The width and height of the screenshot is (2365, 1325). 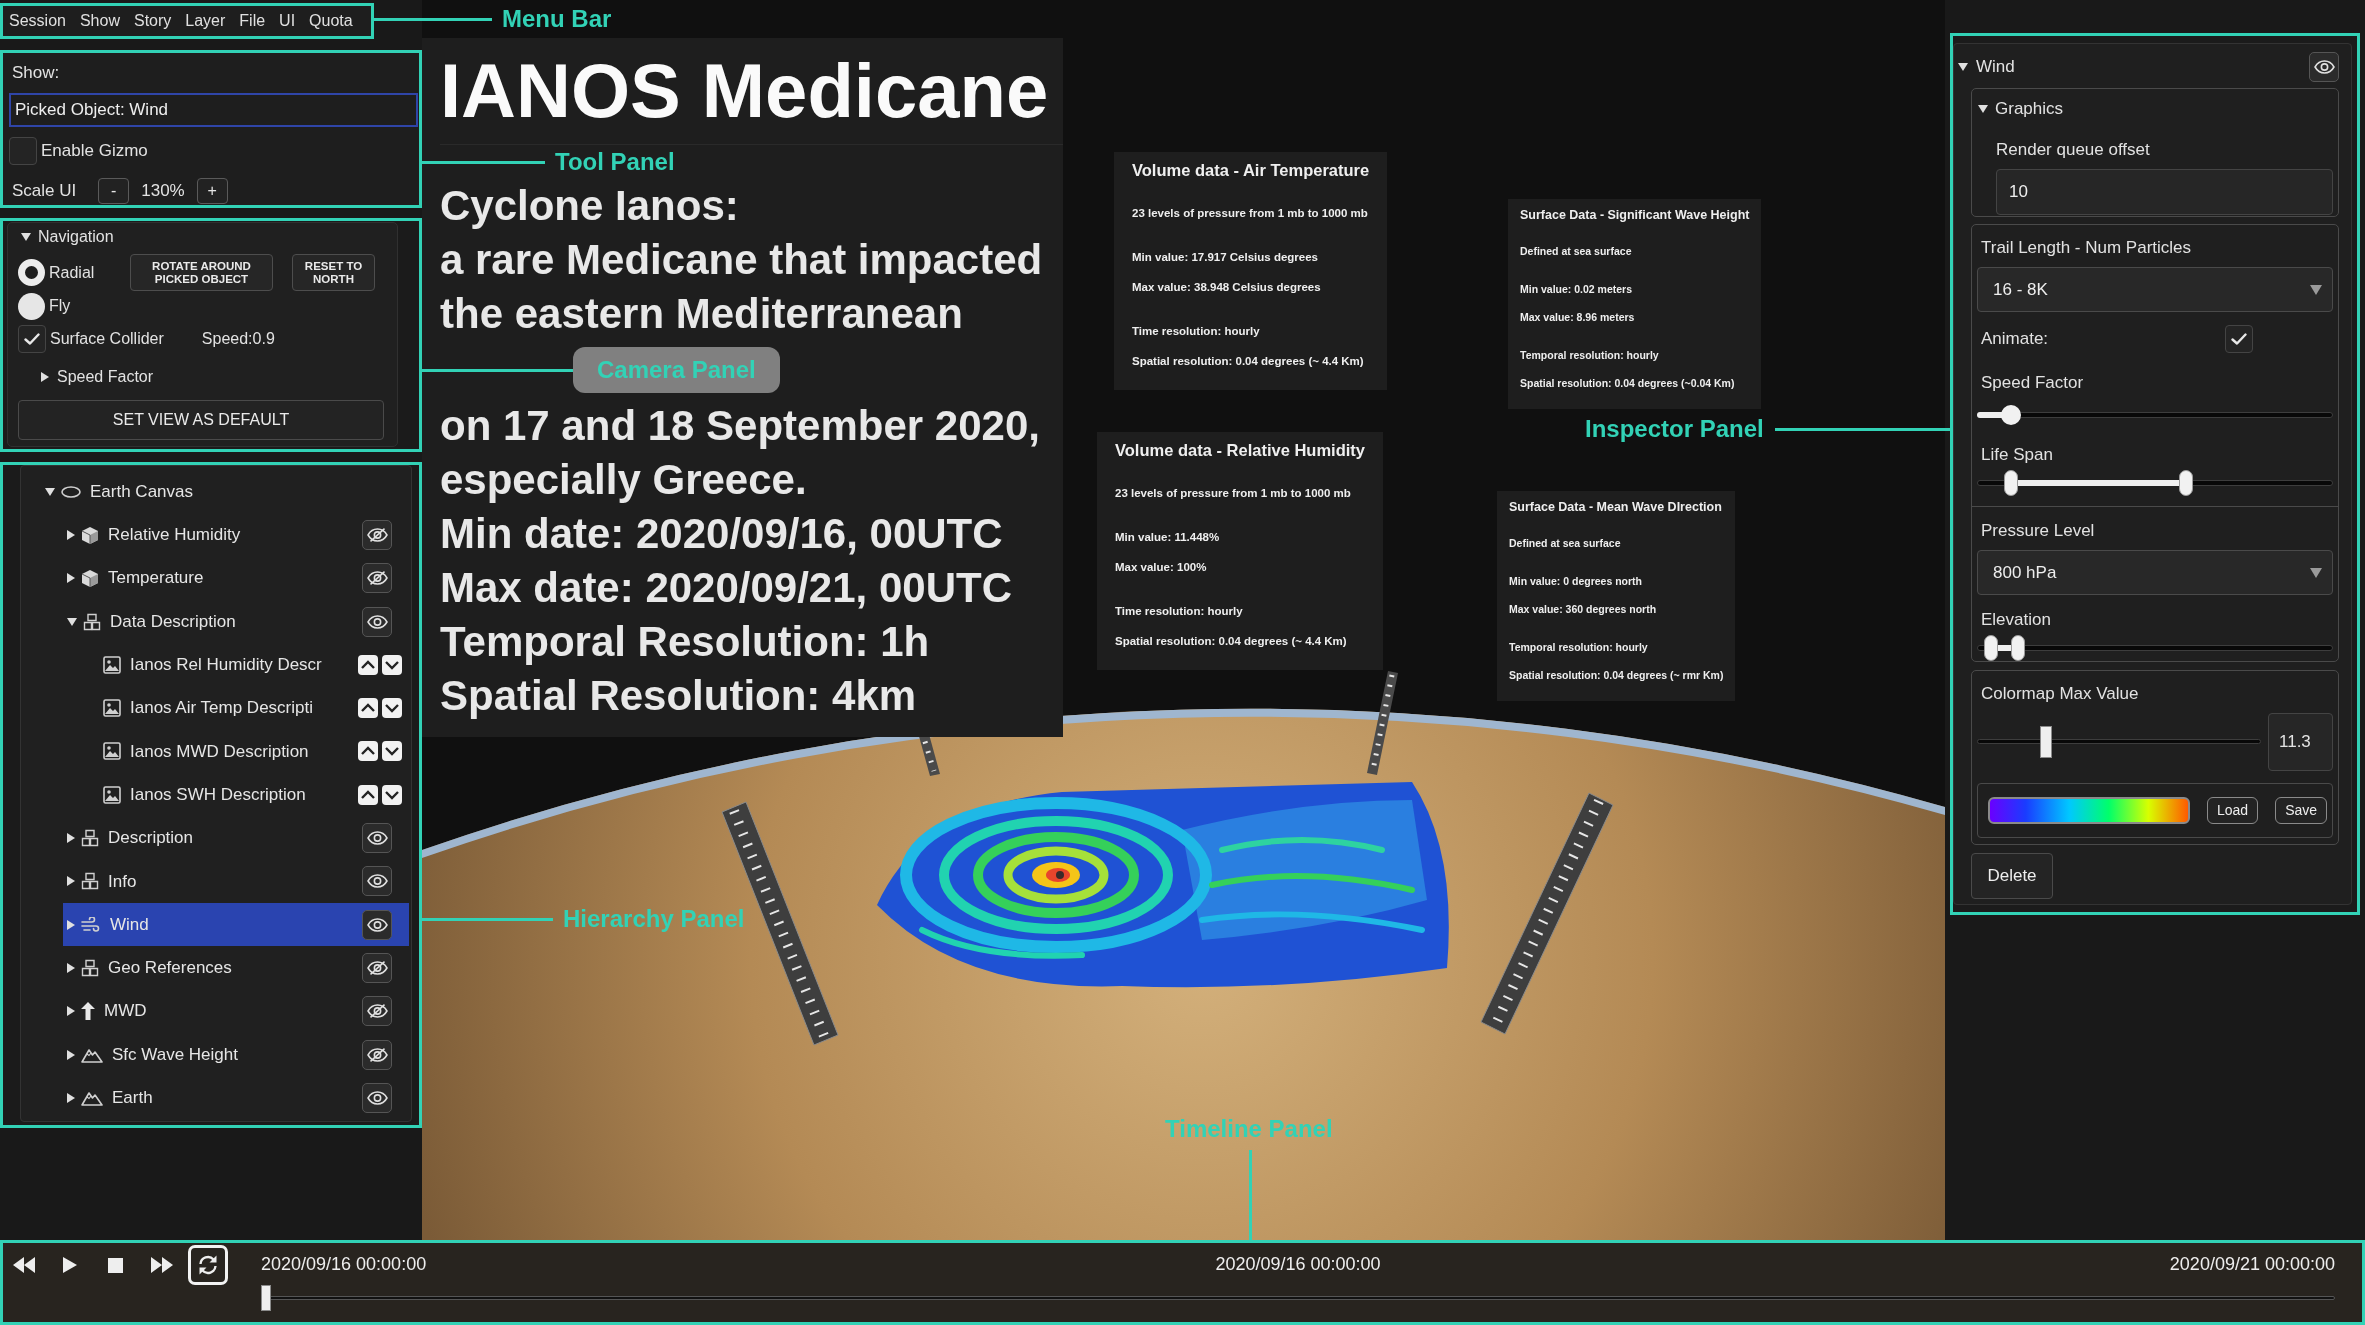 I want to click on tree-row: Geo References, so click(x=236, y=968).